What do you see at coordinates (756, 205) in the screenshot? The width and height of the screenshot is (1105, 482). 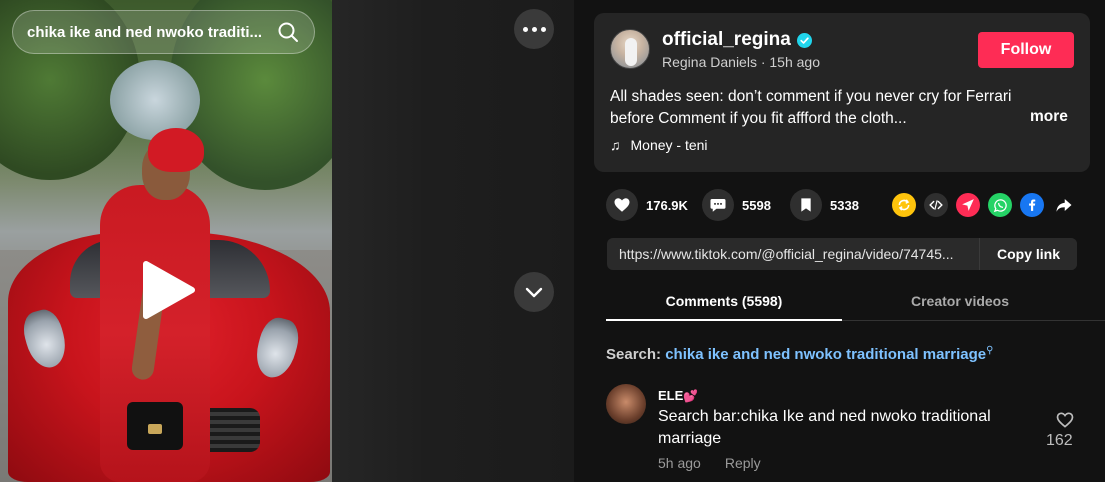 I see `comment-count: 5598` at bounding box center [756, 205].